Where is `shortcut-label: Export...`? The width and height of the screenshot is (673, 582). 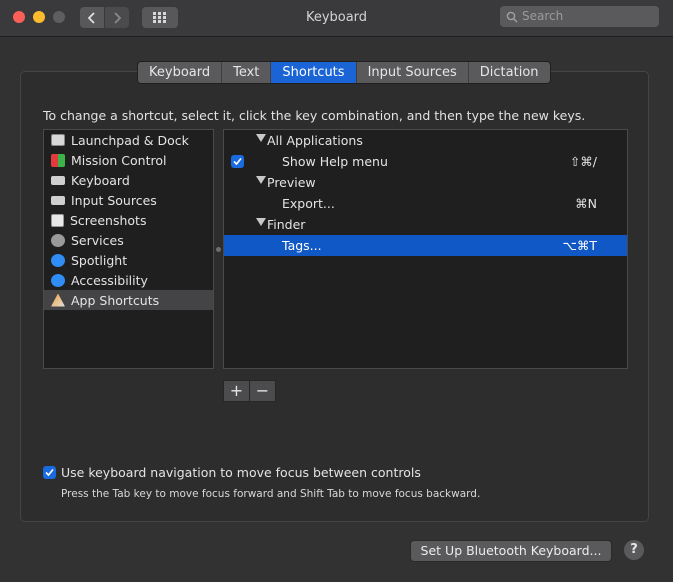 shortcut-label: Export... is located at coordinates (308, 203).